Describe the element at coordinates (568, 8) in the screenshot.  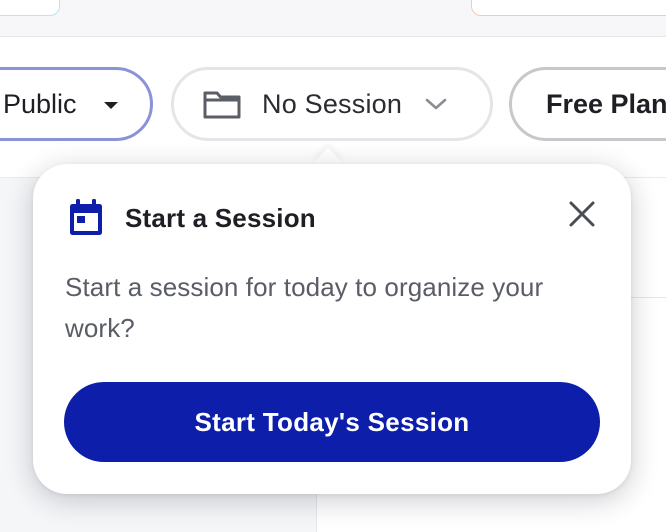
I see `top-card-right` at that location.